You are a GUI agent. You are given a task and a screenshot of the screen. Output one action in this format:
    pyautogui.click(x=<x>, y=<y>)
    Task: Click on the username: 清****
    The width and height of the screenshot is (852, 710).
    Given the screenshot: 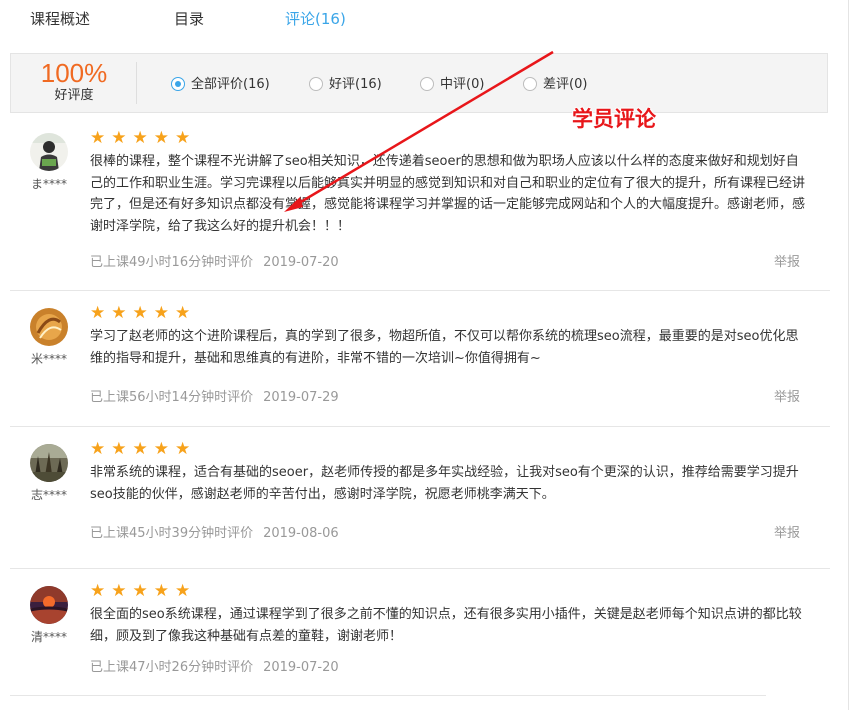 What is the action you would take?
    pyautogui.click(x=48, y=637)
    